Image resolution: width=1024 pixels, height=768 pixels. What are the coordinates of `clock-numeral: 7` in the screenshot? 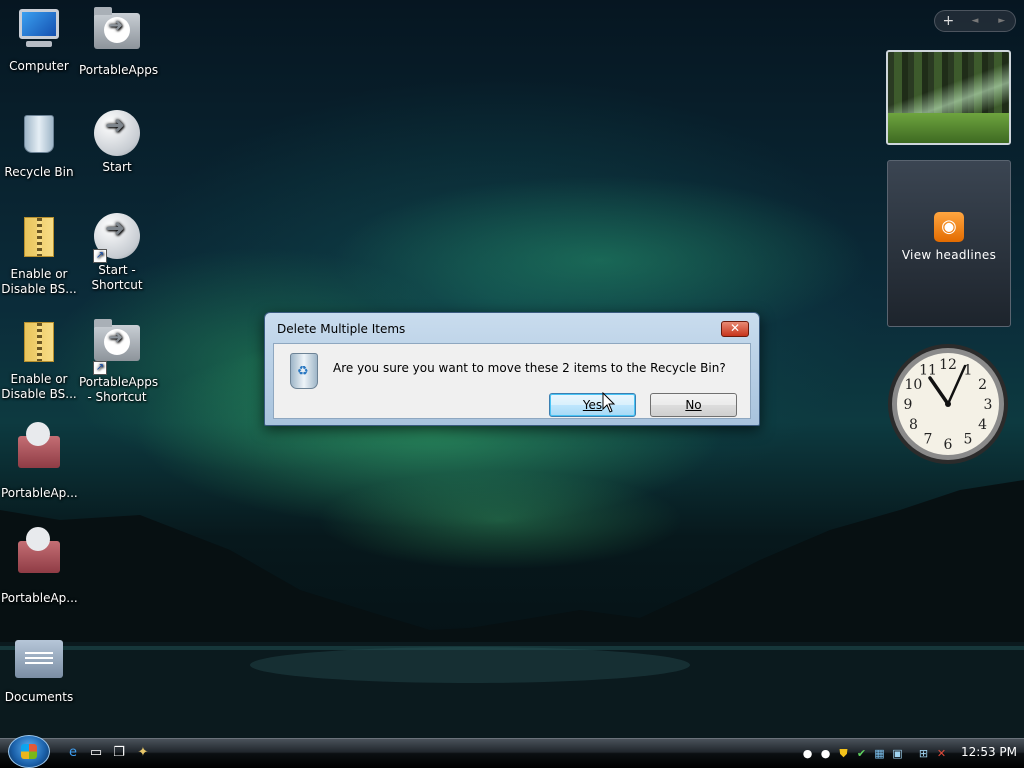 It's located at (928, 440).